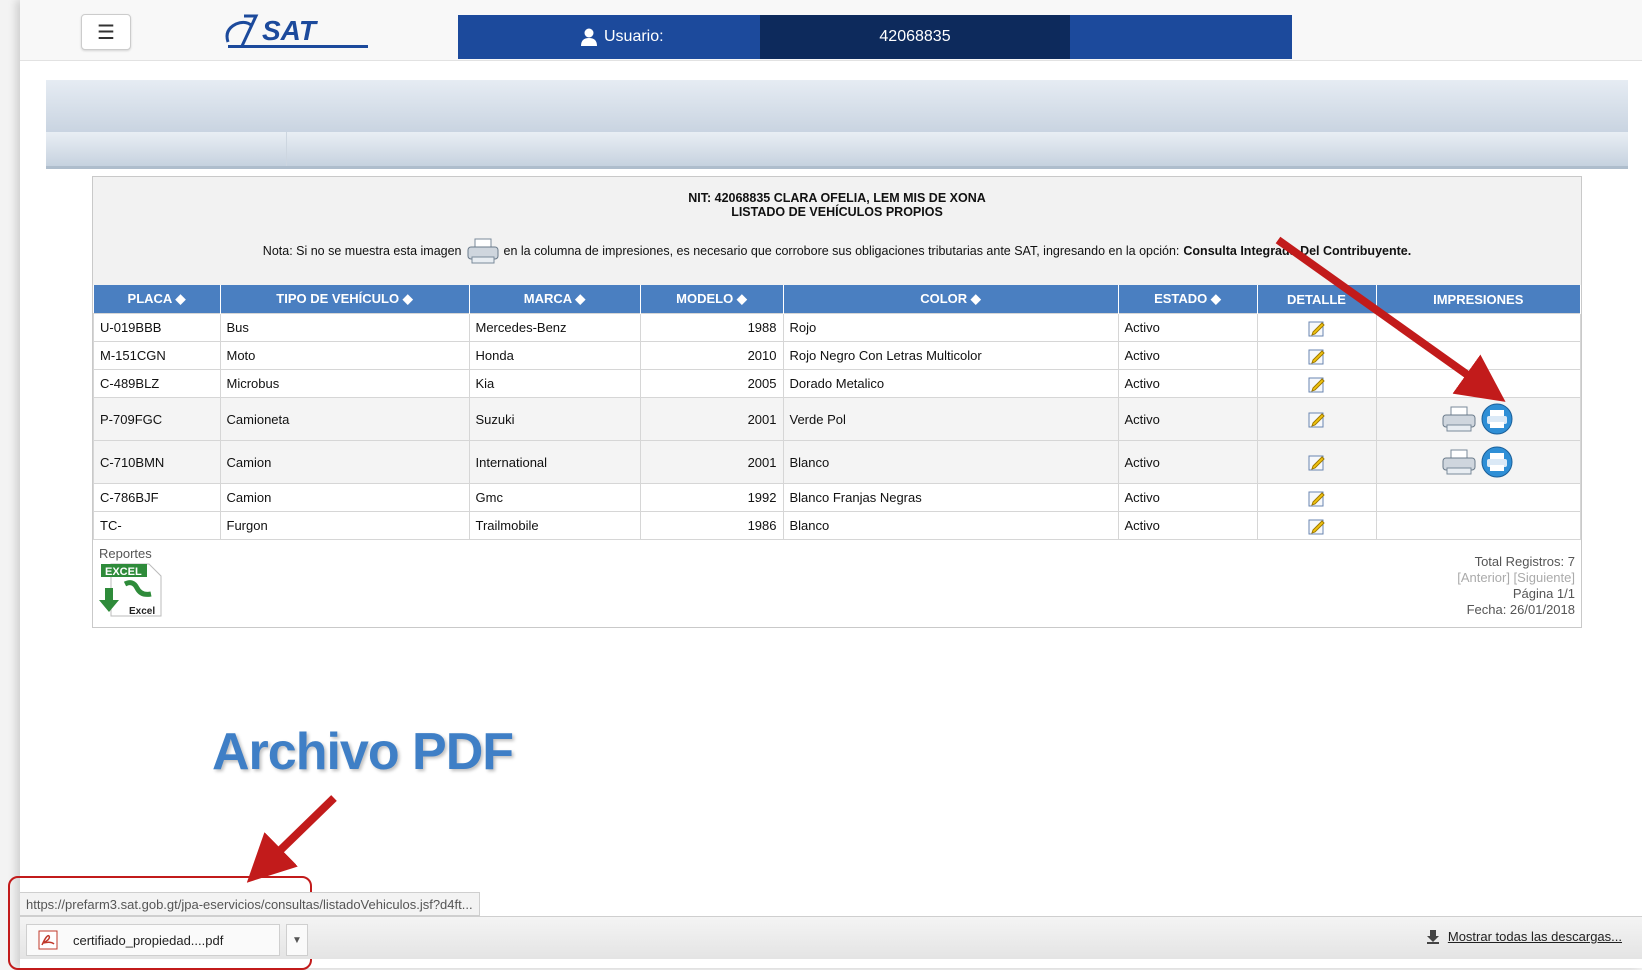 The width and height of the screenshot is (1642, 970). I want to click on cell-placa: TC-, so click(157, 525).